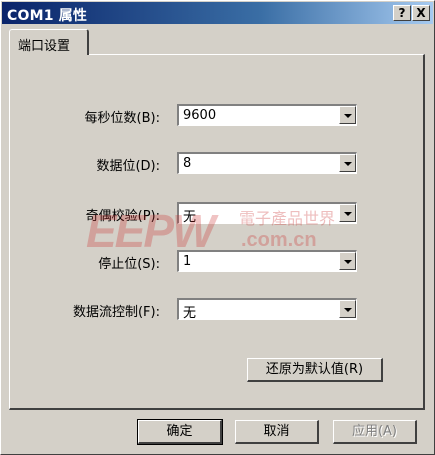  I want to click on bits-per-second-value: 9600, so click(200, 115).